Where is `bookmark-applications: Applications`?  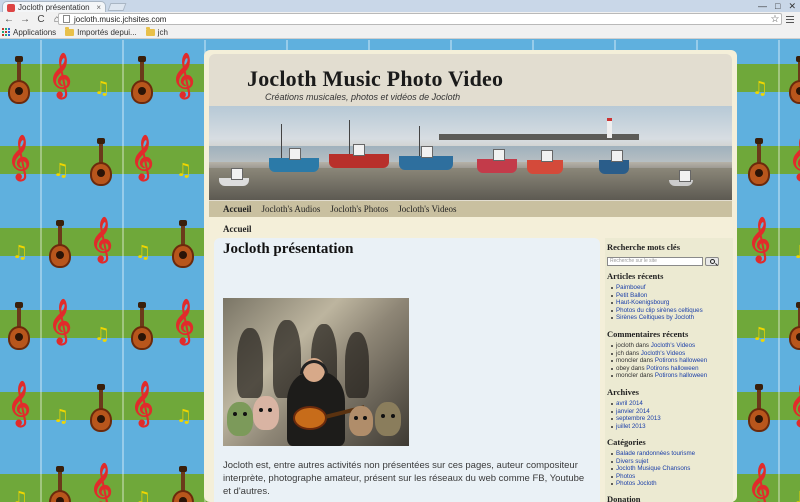 bookmark-applications: Applications is located at coordinates (29, 32).